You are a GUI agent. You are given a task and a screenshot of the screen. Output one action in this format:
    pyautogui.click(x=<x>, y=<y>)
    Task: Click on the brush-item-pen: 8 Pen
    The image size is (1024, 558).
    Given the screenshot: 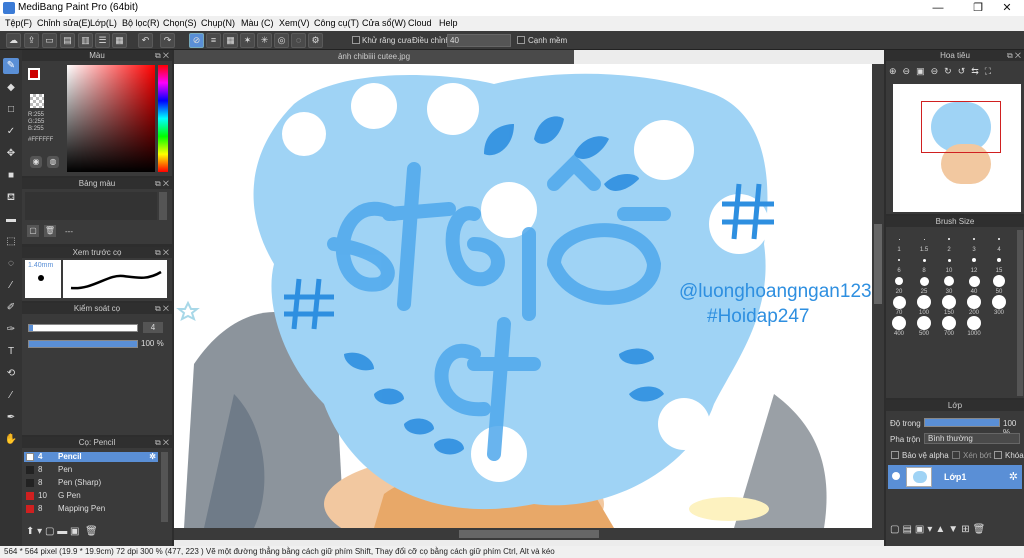 What is the action you would take?
    pyautogui.click(x=91, y=470)
    